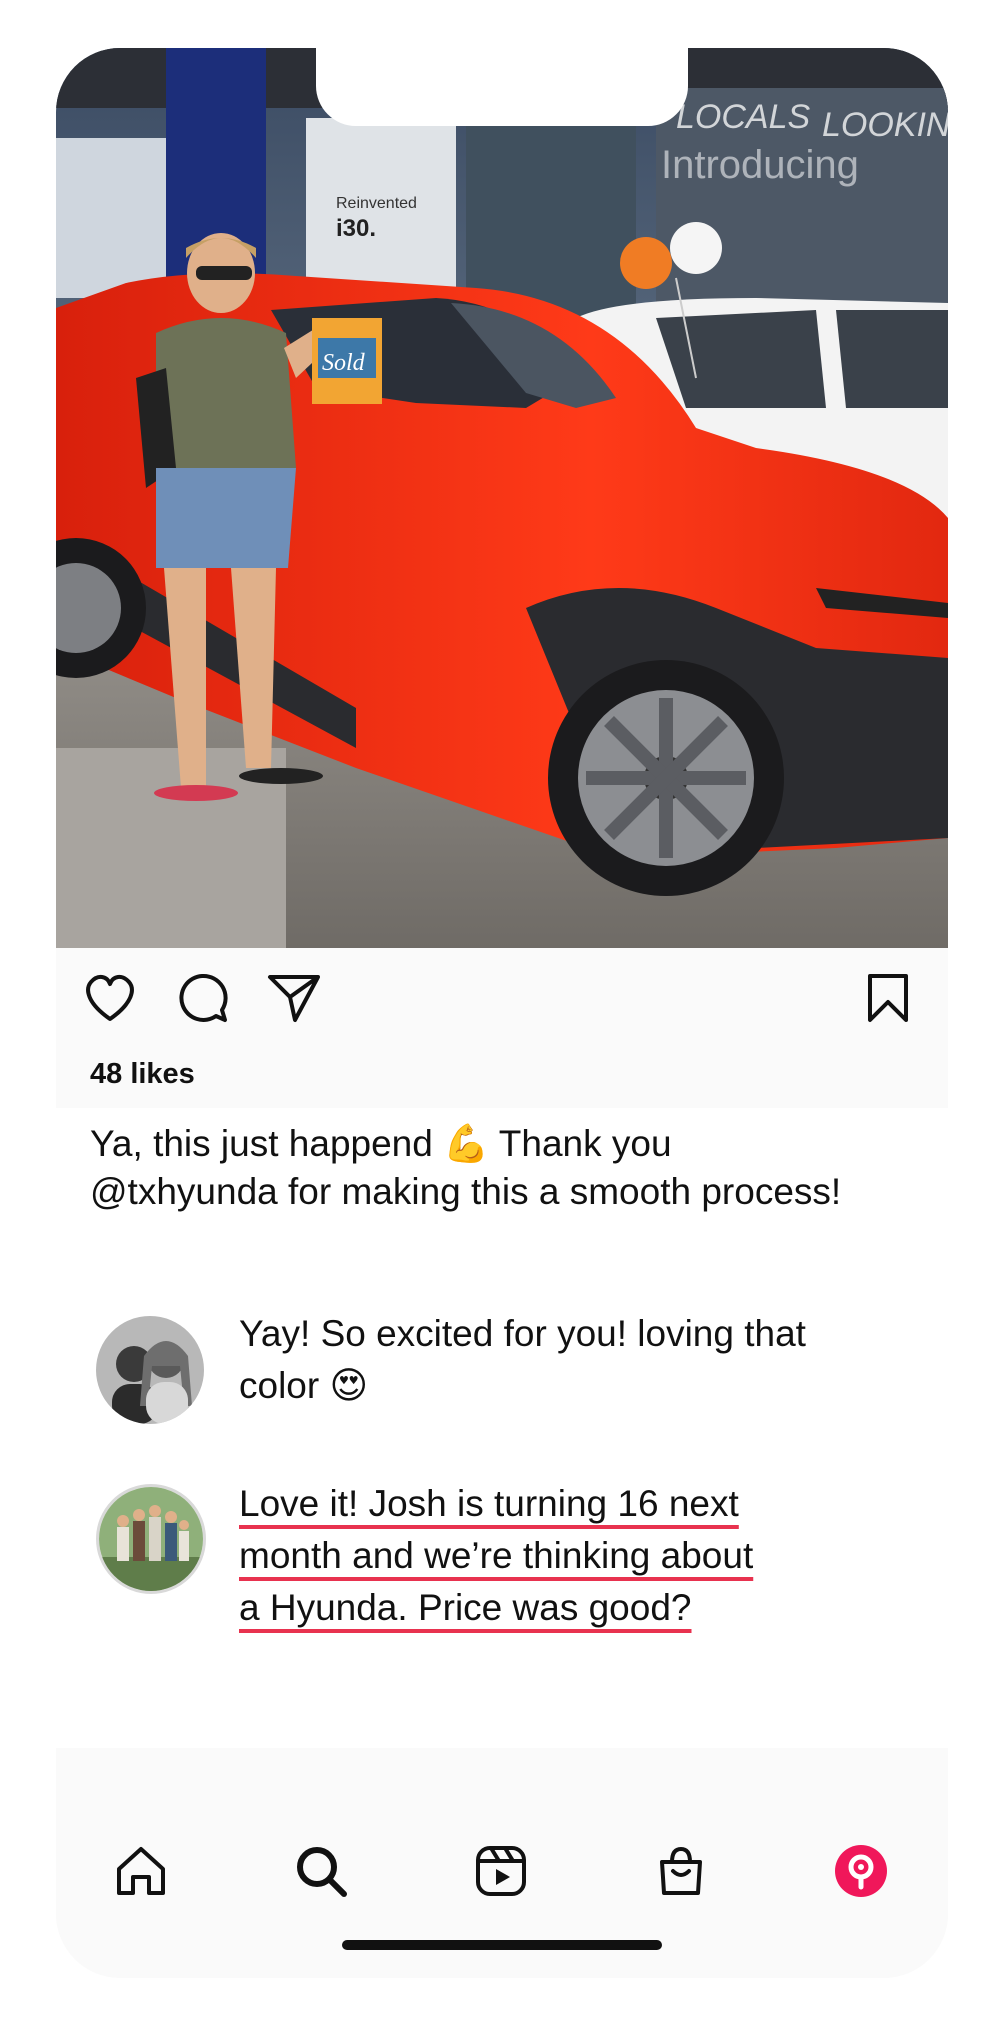 The height and width of the screenshot is (2027, 1004). What do you see at coordinates (502, 87) in the screenshot?
I see `notch` at bounding box center [502, 87].